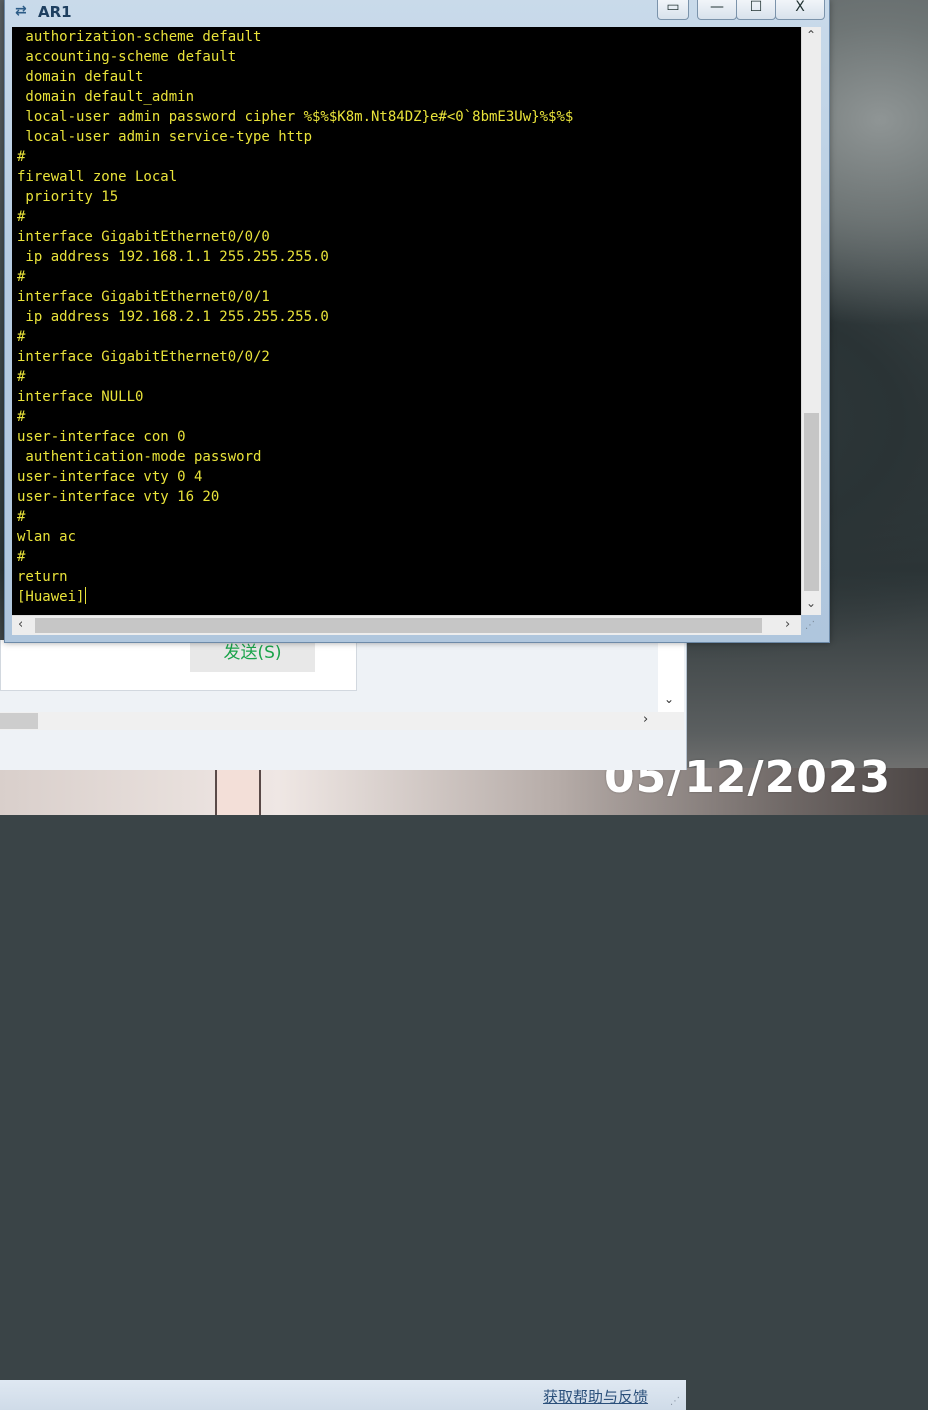 This screenshot has height=1410, width=928. Describe the element at coordinates (343, 1395) in the screenshot. I see `status-bar: 获取帮助与反馈 ⋰` at that location.